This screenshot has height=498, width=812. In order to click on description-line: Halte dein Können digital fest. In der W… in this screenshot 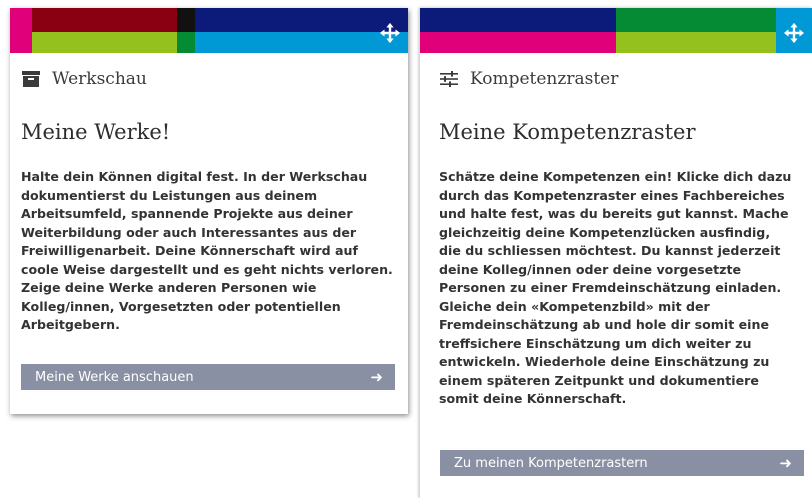, I will do `click(194, 176)`.